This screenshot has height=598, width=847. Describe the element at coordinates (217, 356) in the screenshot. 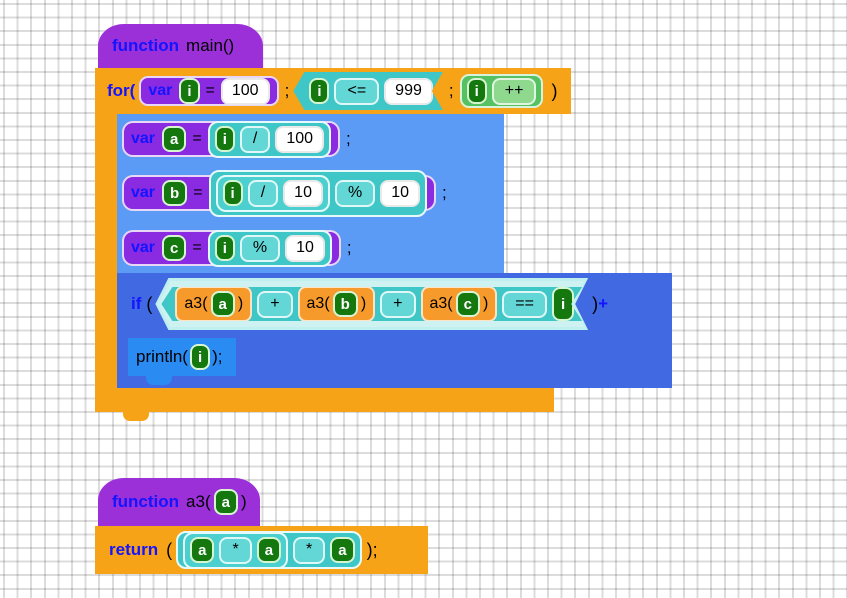

I see `println-close: );` at that location.